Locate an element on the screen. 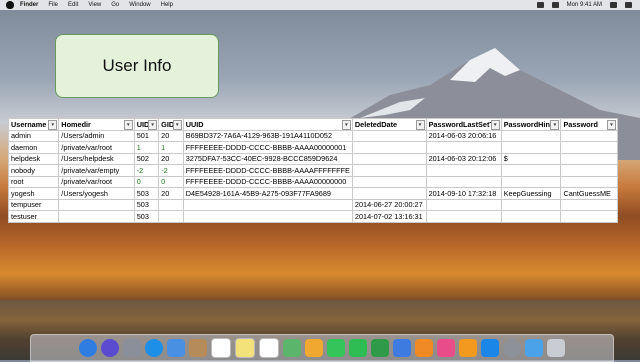  table-cell: root is located at coordinates (33, 181).